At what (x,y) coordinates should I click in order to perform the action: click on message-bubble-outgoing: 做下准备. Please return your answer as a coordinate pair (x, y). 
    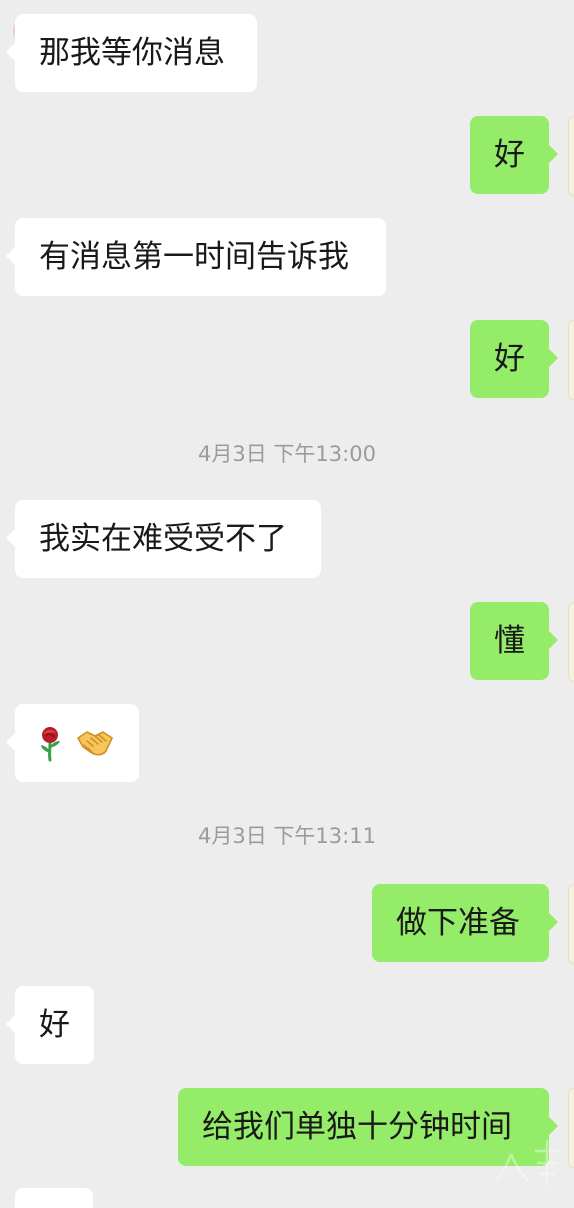
    Looking at the image, I should click on (465, 923).